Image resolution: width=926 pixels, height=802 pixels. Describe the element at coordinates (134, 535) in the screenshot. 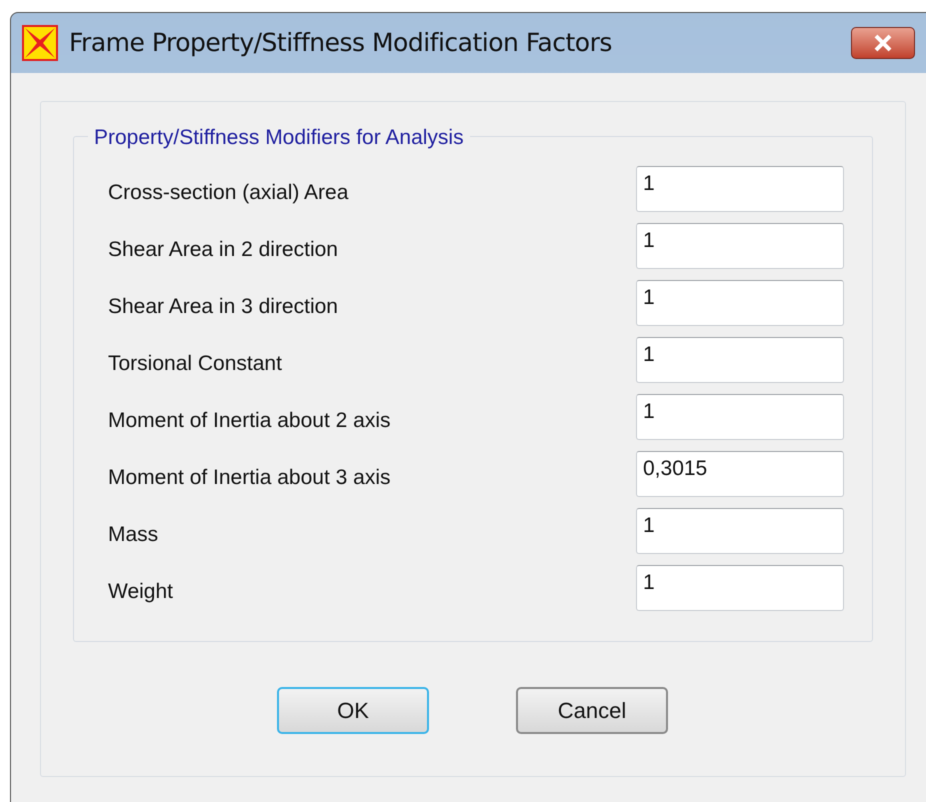

I see `field-label: Mass` at that location.